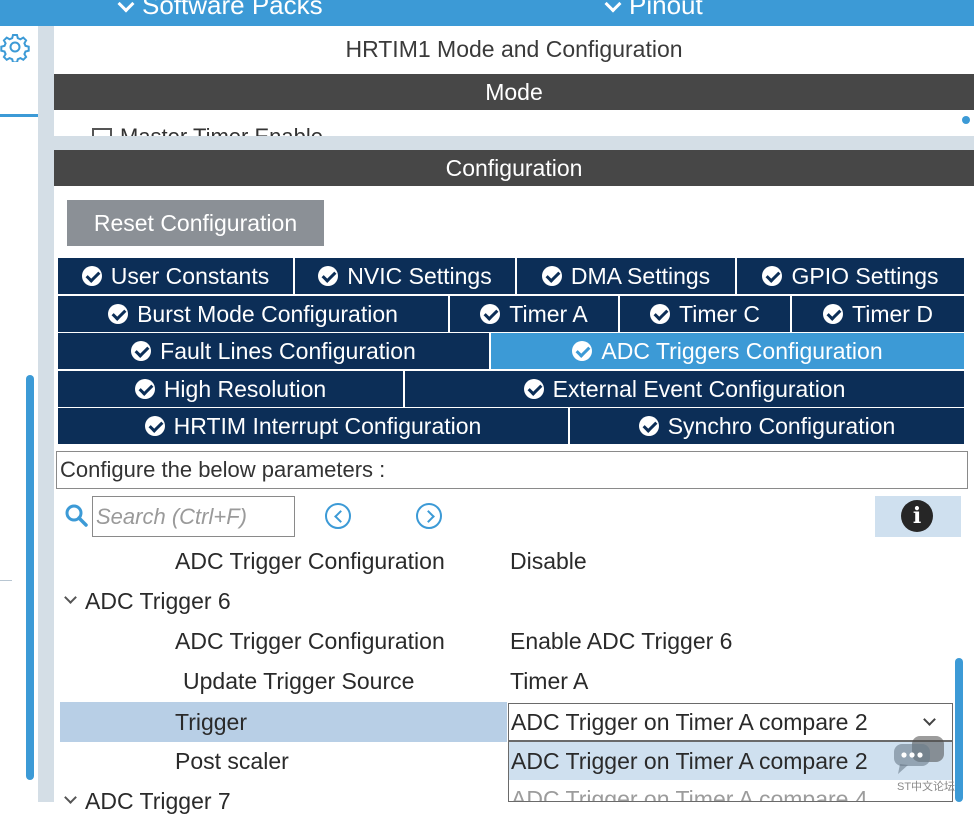 Image resolution: width=974 pixels, height=821 pixels. I want to click on tab-timer-d: Timer D, so click(879, 314).